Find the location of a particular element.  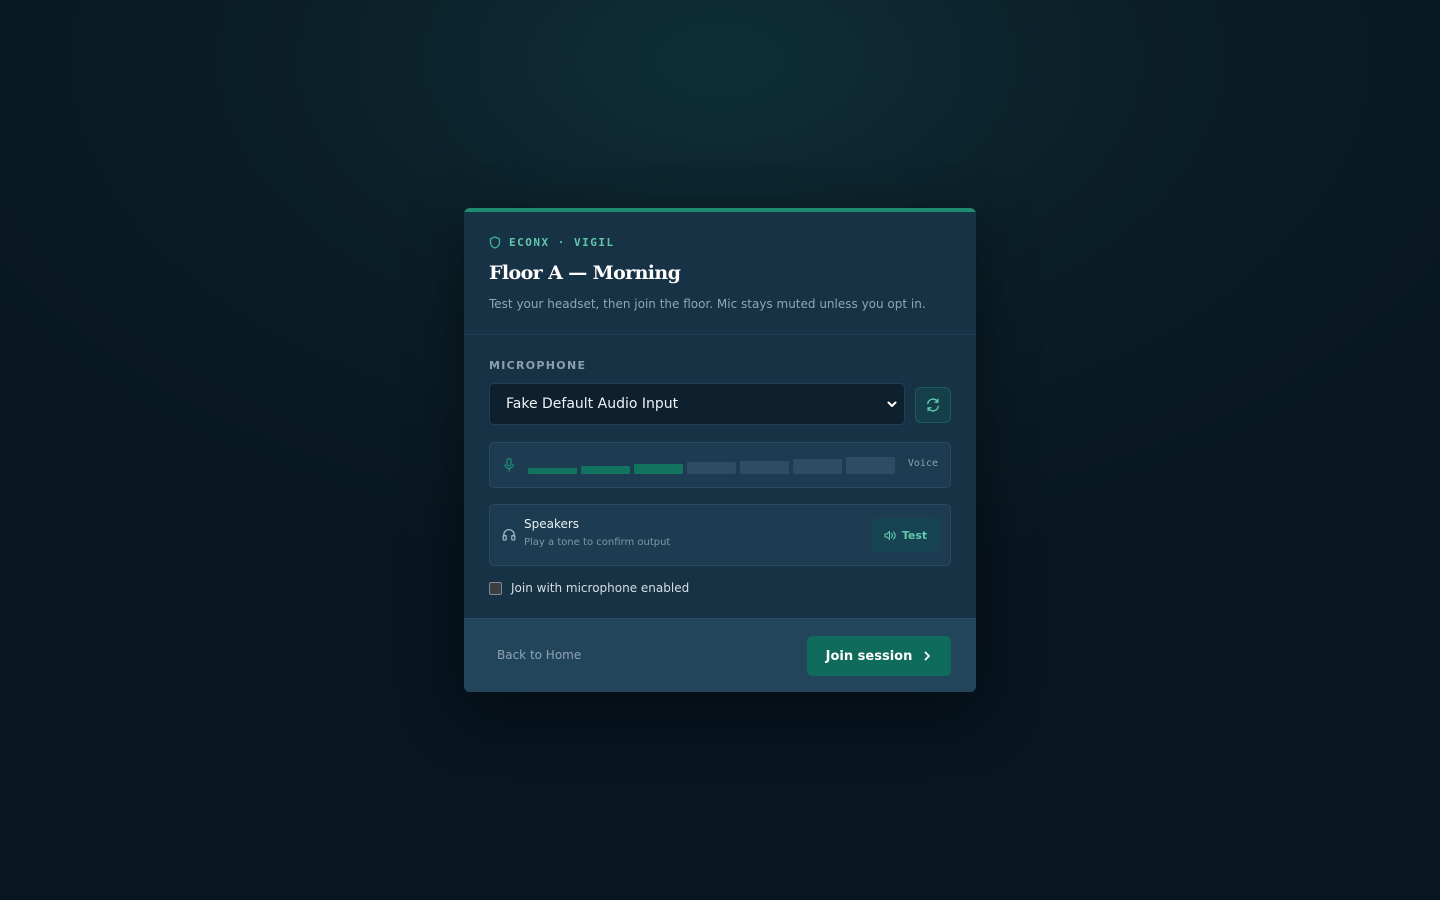

microphone-select-value: Fake Default Audio Input is located at coordinates (592, 404).